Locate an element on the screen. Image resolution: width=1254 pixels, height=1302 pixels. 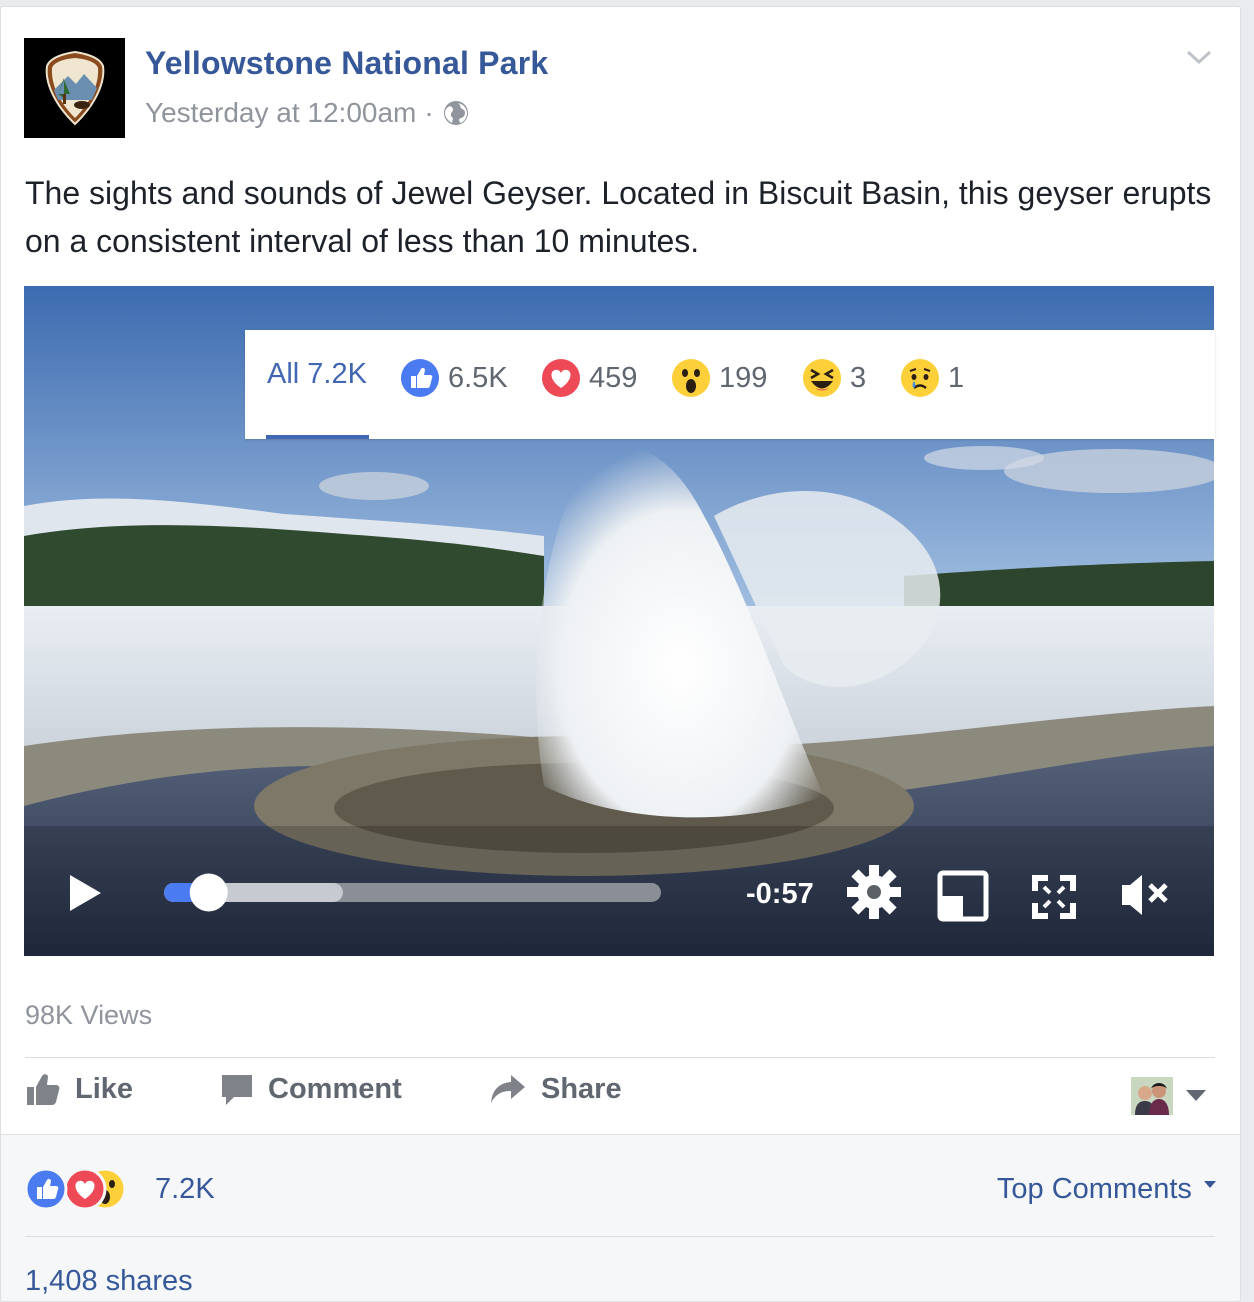
tab-wow-reactions: 199 is located at coordinates (719, 378).